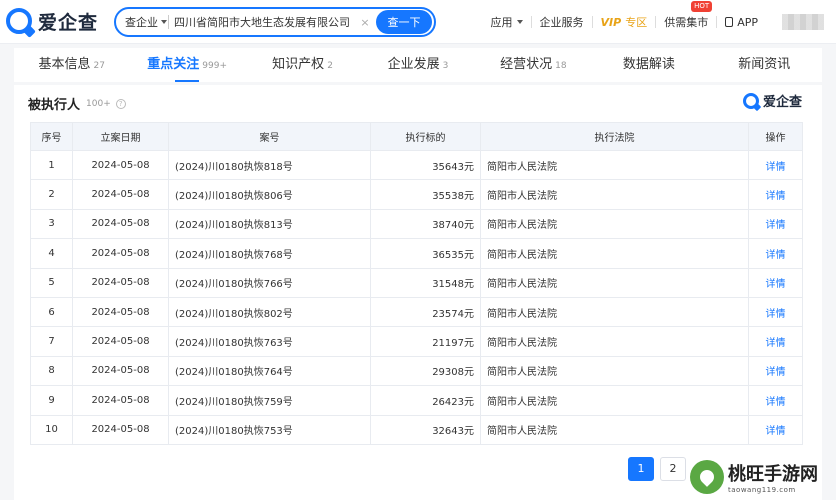 This screenshot has height=500, width=836. What do you see at coordinates (702, 6) in the screenshot?
I see `hot-badge: HOT` at bounding box center [702, 6].